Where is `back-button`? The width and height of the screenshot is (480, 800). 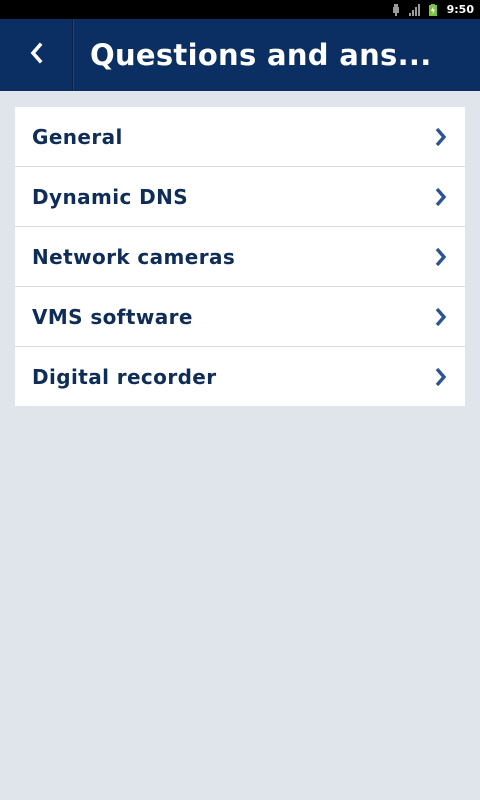
back-button is located at coordinates (36, 55).